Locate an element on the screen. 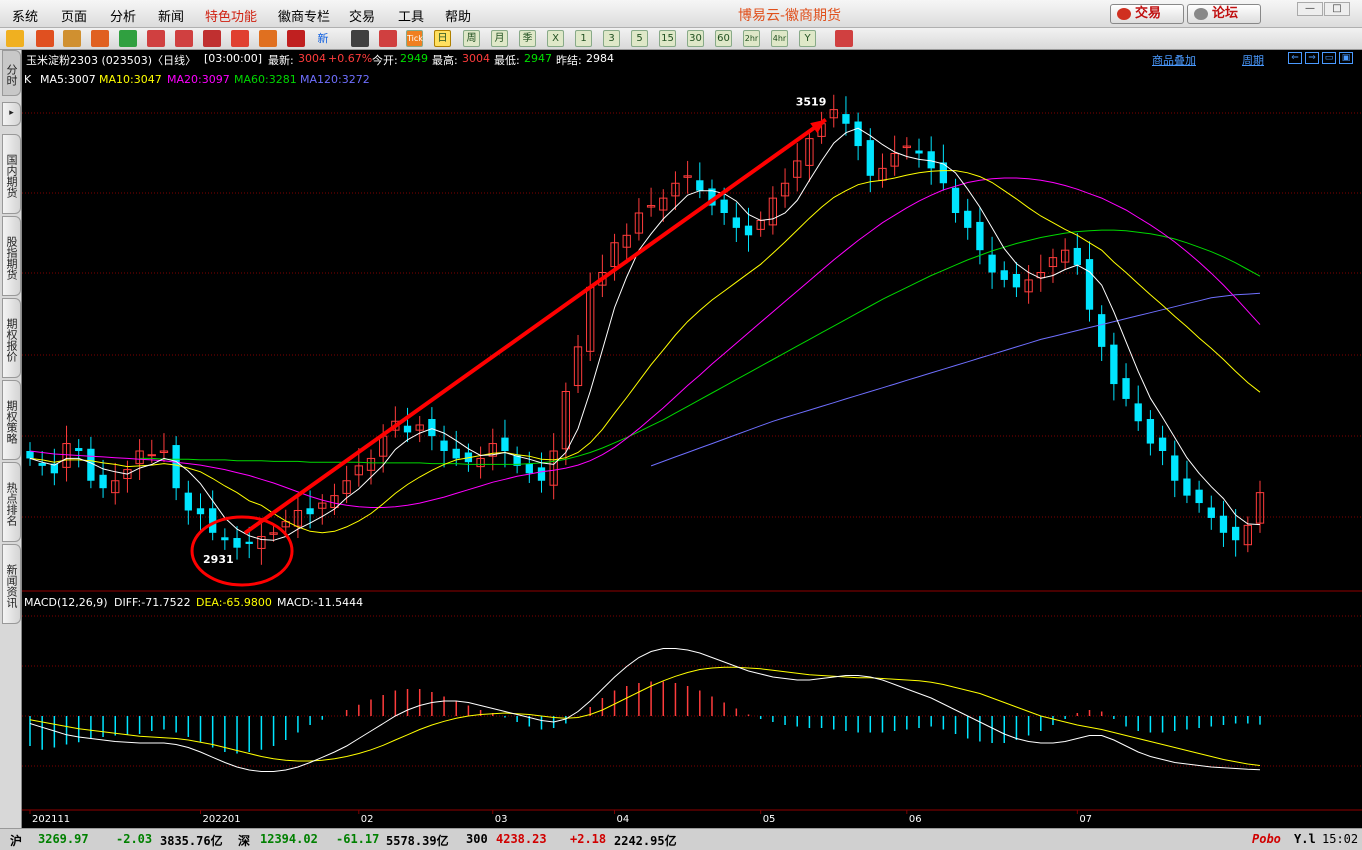 The width and height of the screenshot is (1362, 850). minimize-button: — is located at coordinates (1310, 9).